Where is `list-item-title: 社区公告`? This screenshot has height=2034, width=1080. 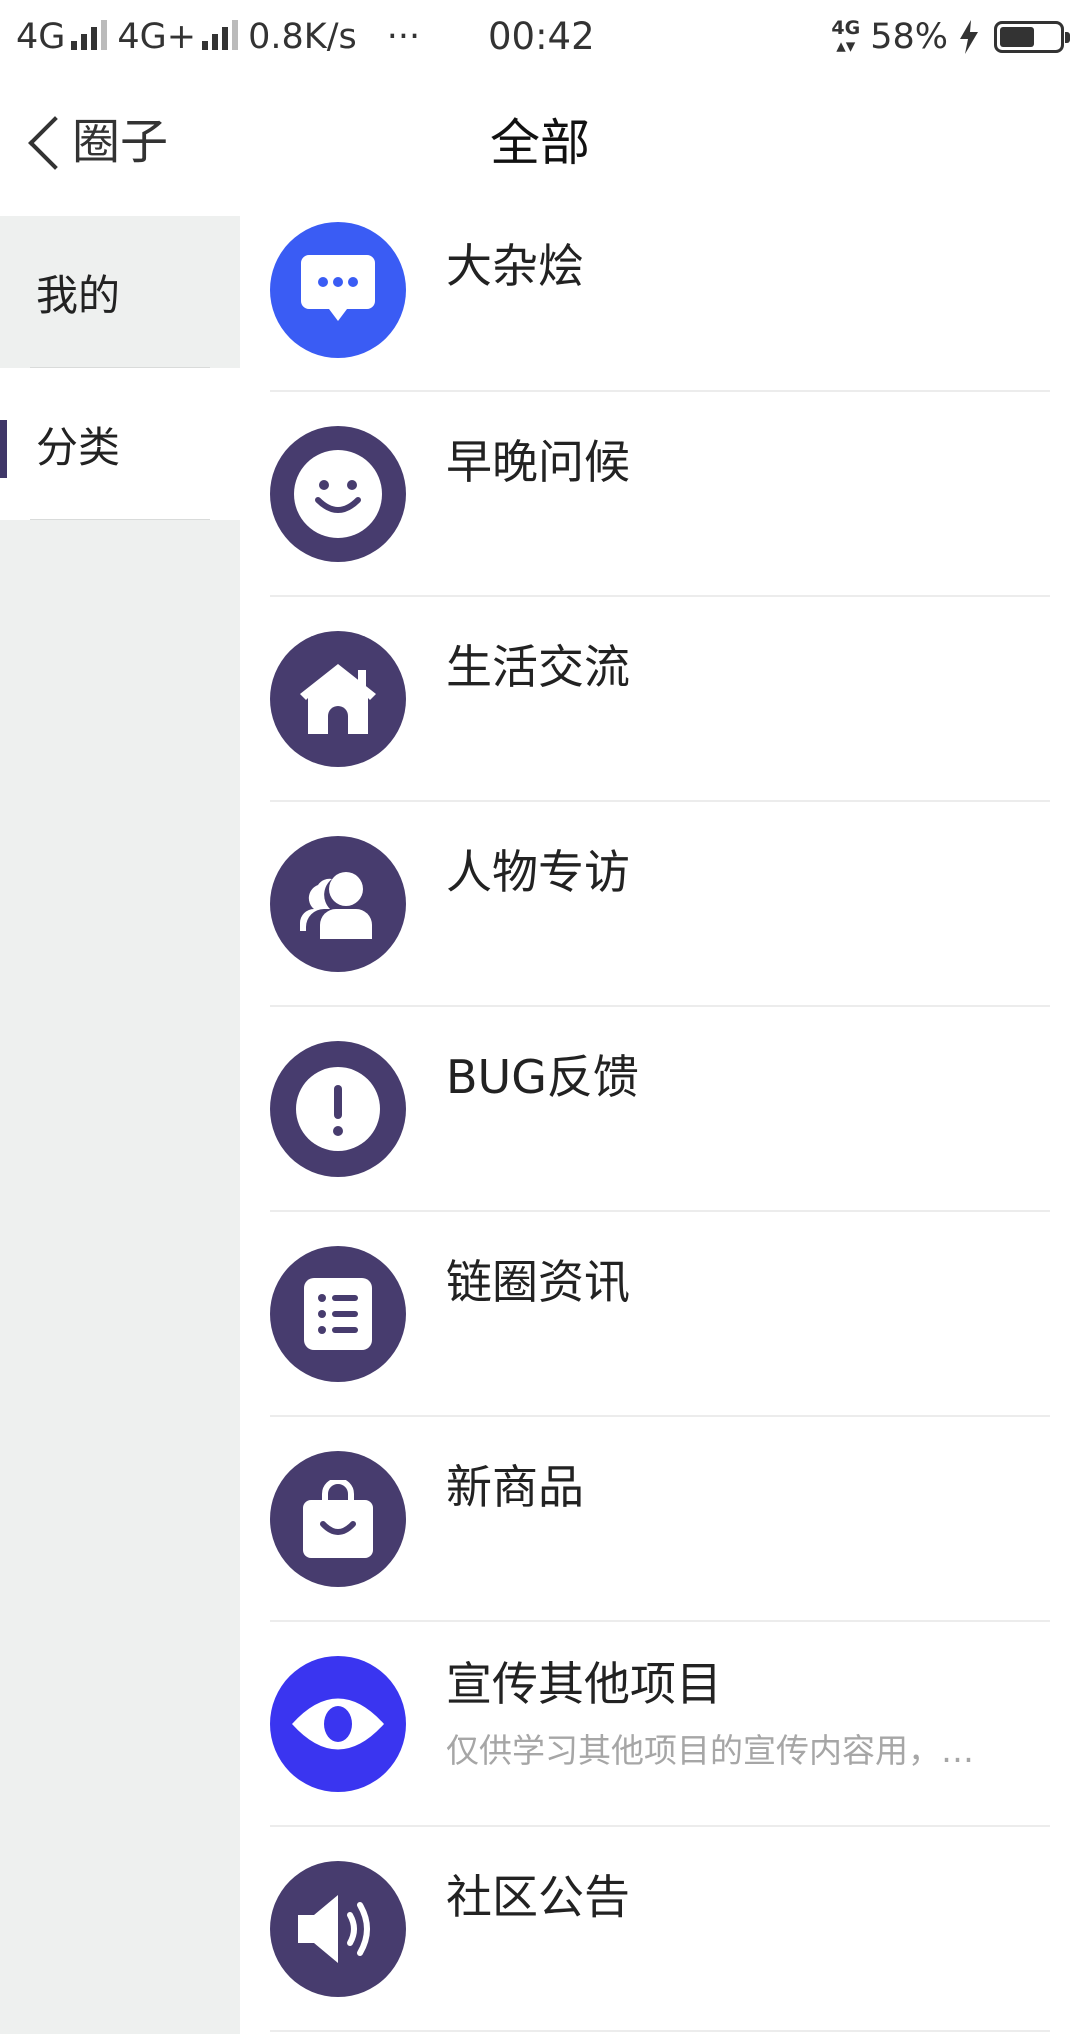
list-item-title: 社区公告 is located at coordinates (538, 1897).